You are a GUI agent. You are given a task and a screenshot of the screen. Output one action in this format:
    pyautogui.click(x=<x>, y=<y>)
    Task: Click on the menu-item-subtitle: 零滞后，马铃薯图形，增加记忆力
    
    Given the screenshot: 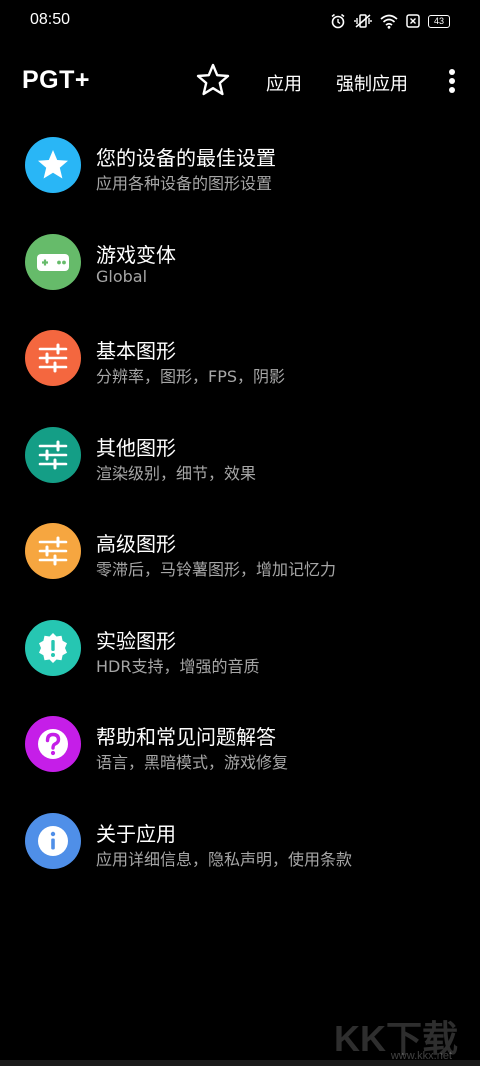 What is the action you would take?
    pyautogui.click(x=216, y=569)
    